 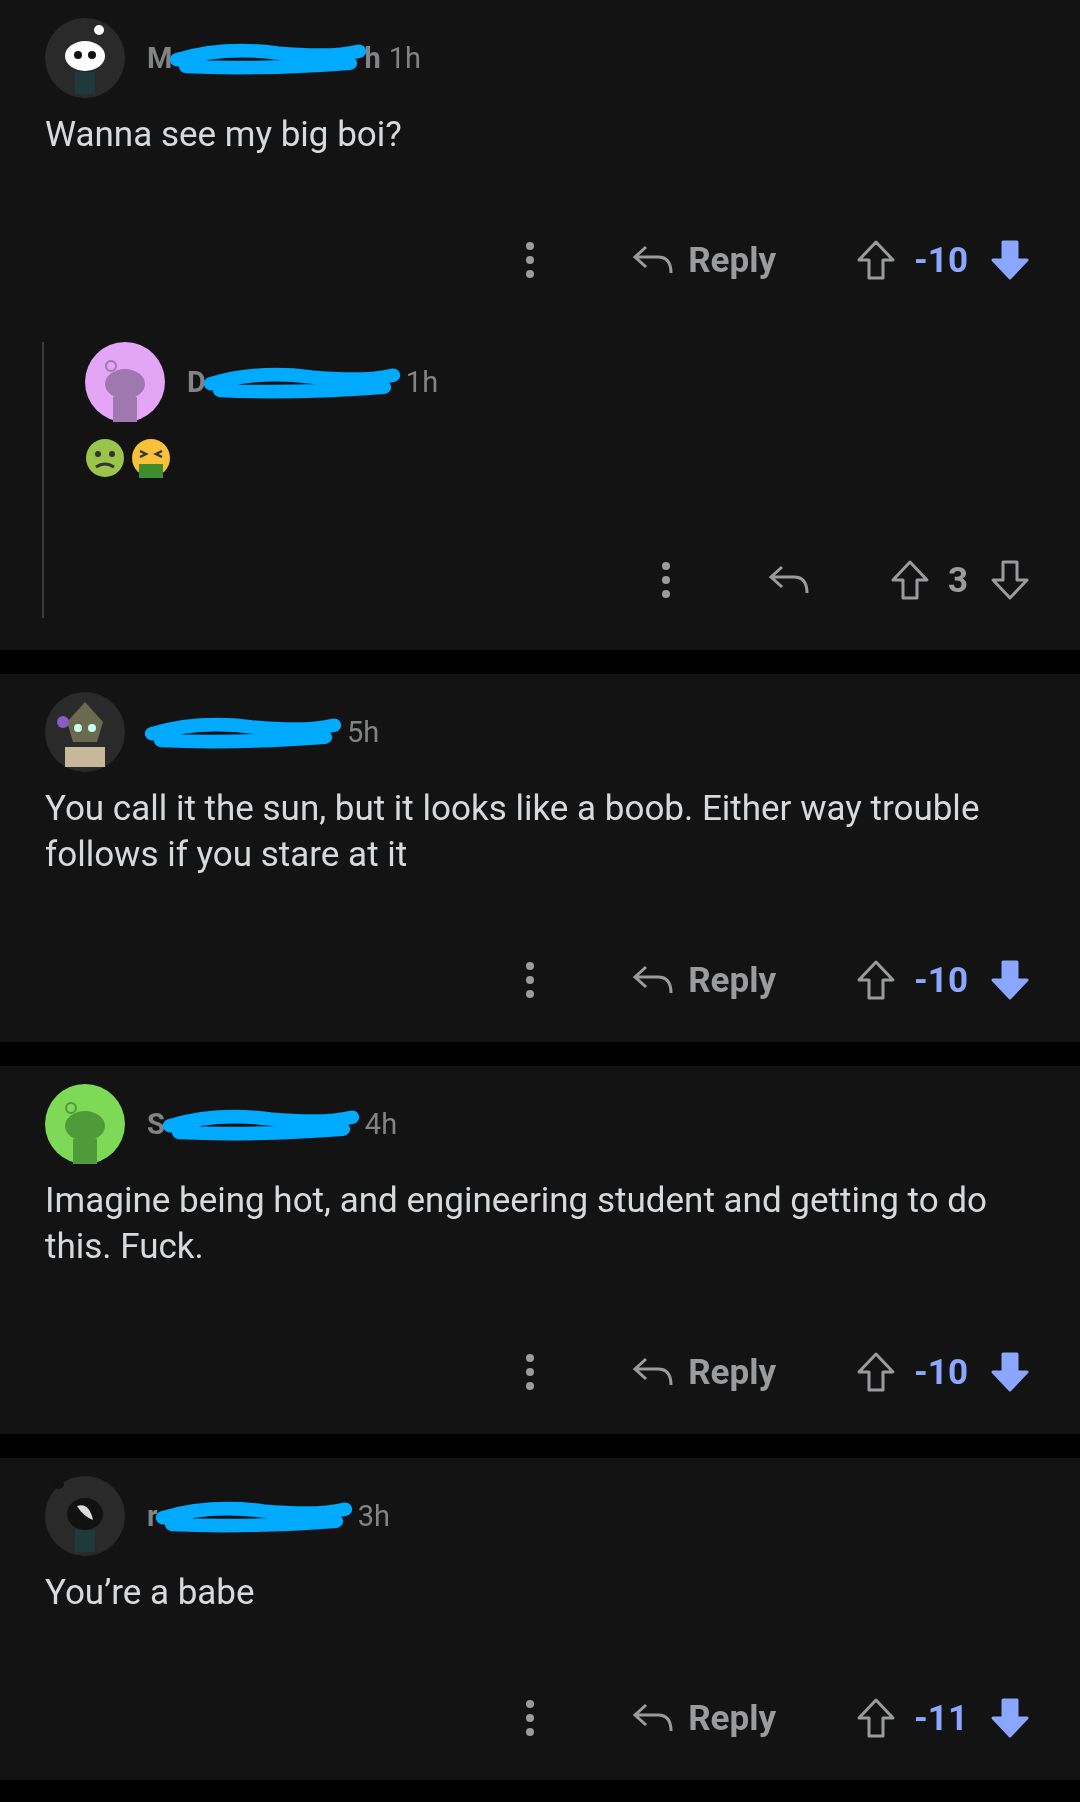 I want to click on timestamp: 3h, so click(x=373, y=1516).